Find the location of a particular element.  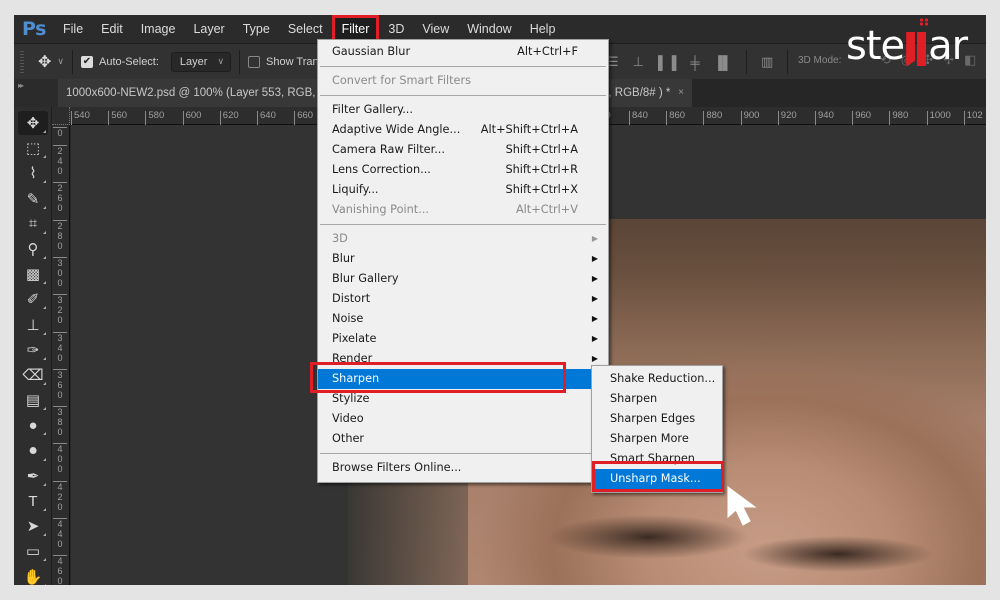

pen-icon: ✒ is located at coordinates (33, 476).